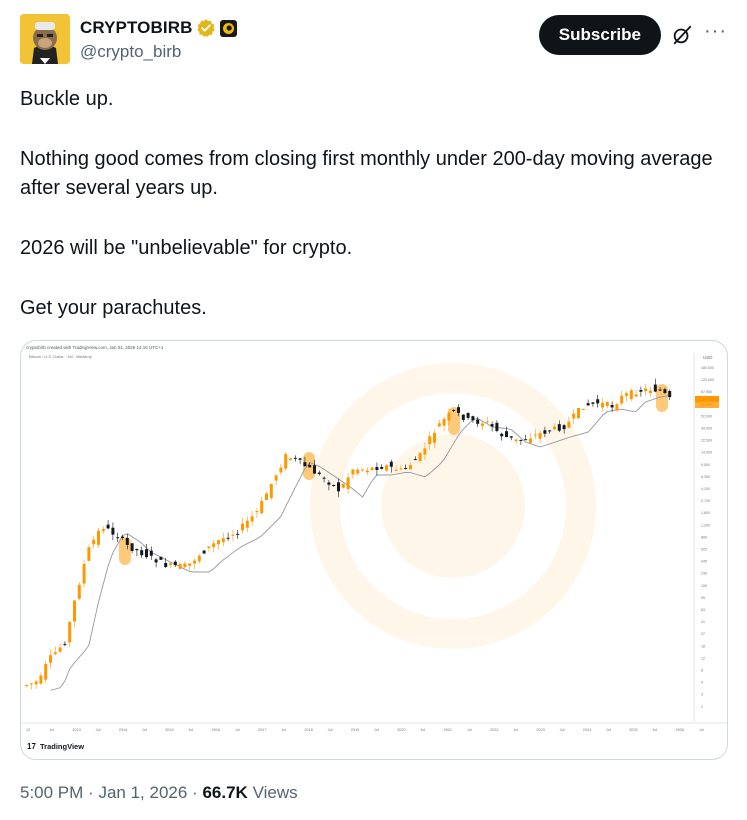 This screenshot has height=820, width=747. What do you see at coordinates (707, 368) in the screenshot?
I see `price-tick-label: 180,000` at bounding box center [707, 368].